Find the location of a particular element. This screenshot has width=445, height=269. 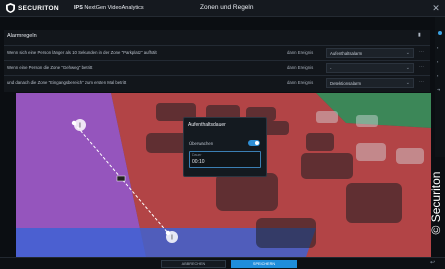

product-name-rest: NextGen VideoAnalytics is located at coordinates (114, 8).